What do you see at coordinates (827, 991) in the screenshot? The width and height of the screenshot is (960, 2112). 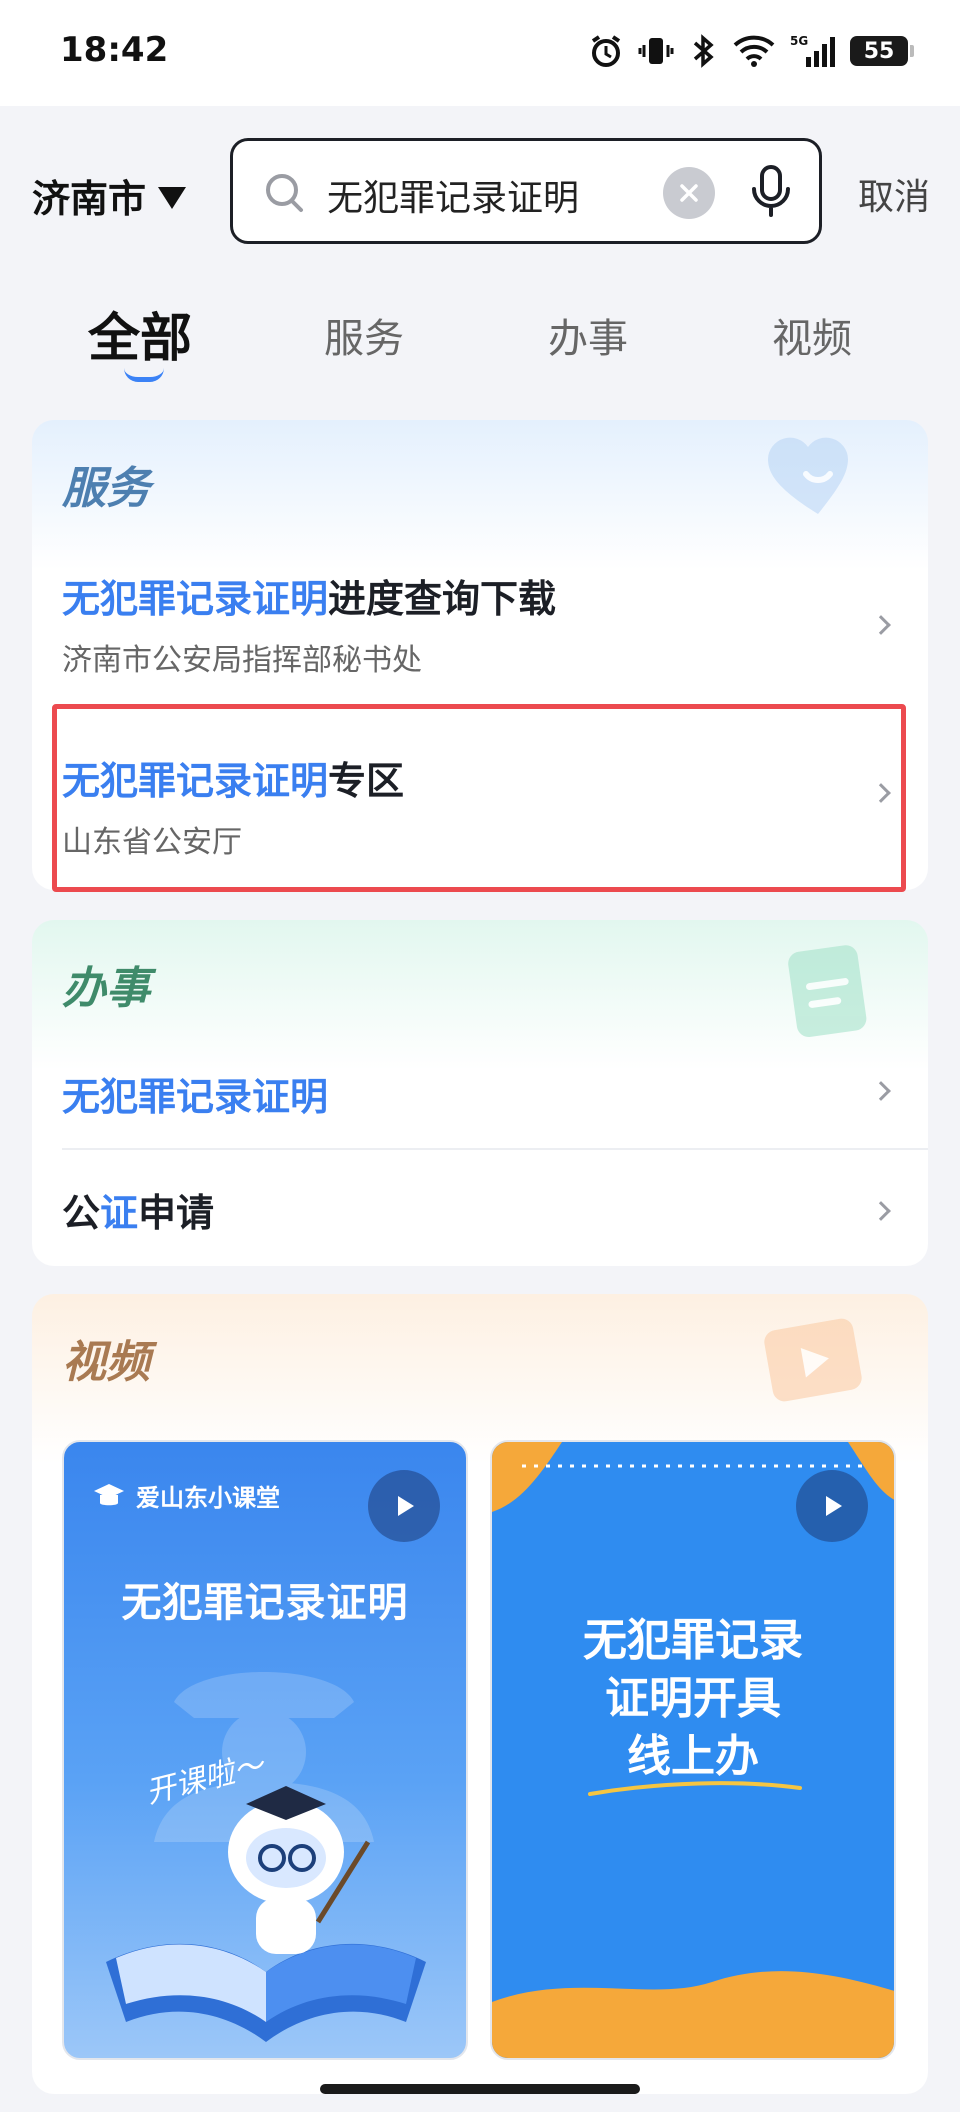 I see `clipboard-icon` at bounding box center [827, 991].